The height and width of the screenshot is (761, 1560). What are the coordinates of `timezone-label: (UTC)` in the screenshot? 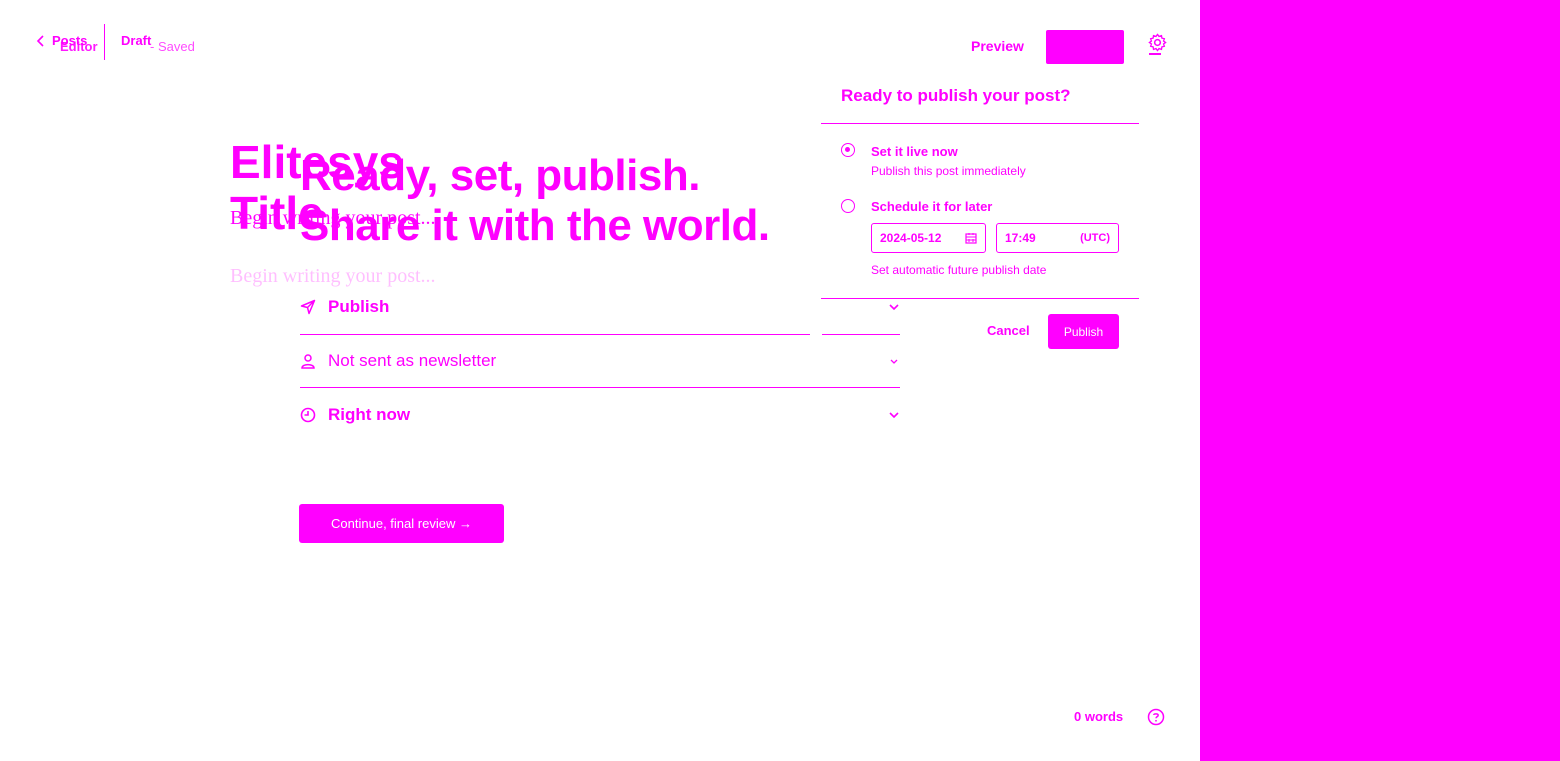 It's located at (1095, 238).